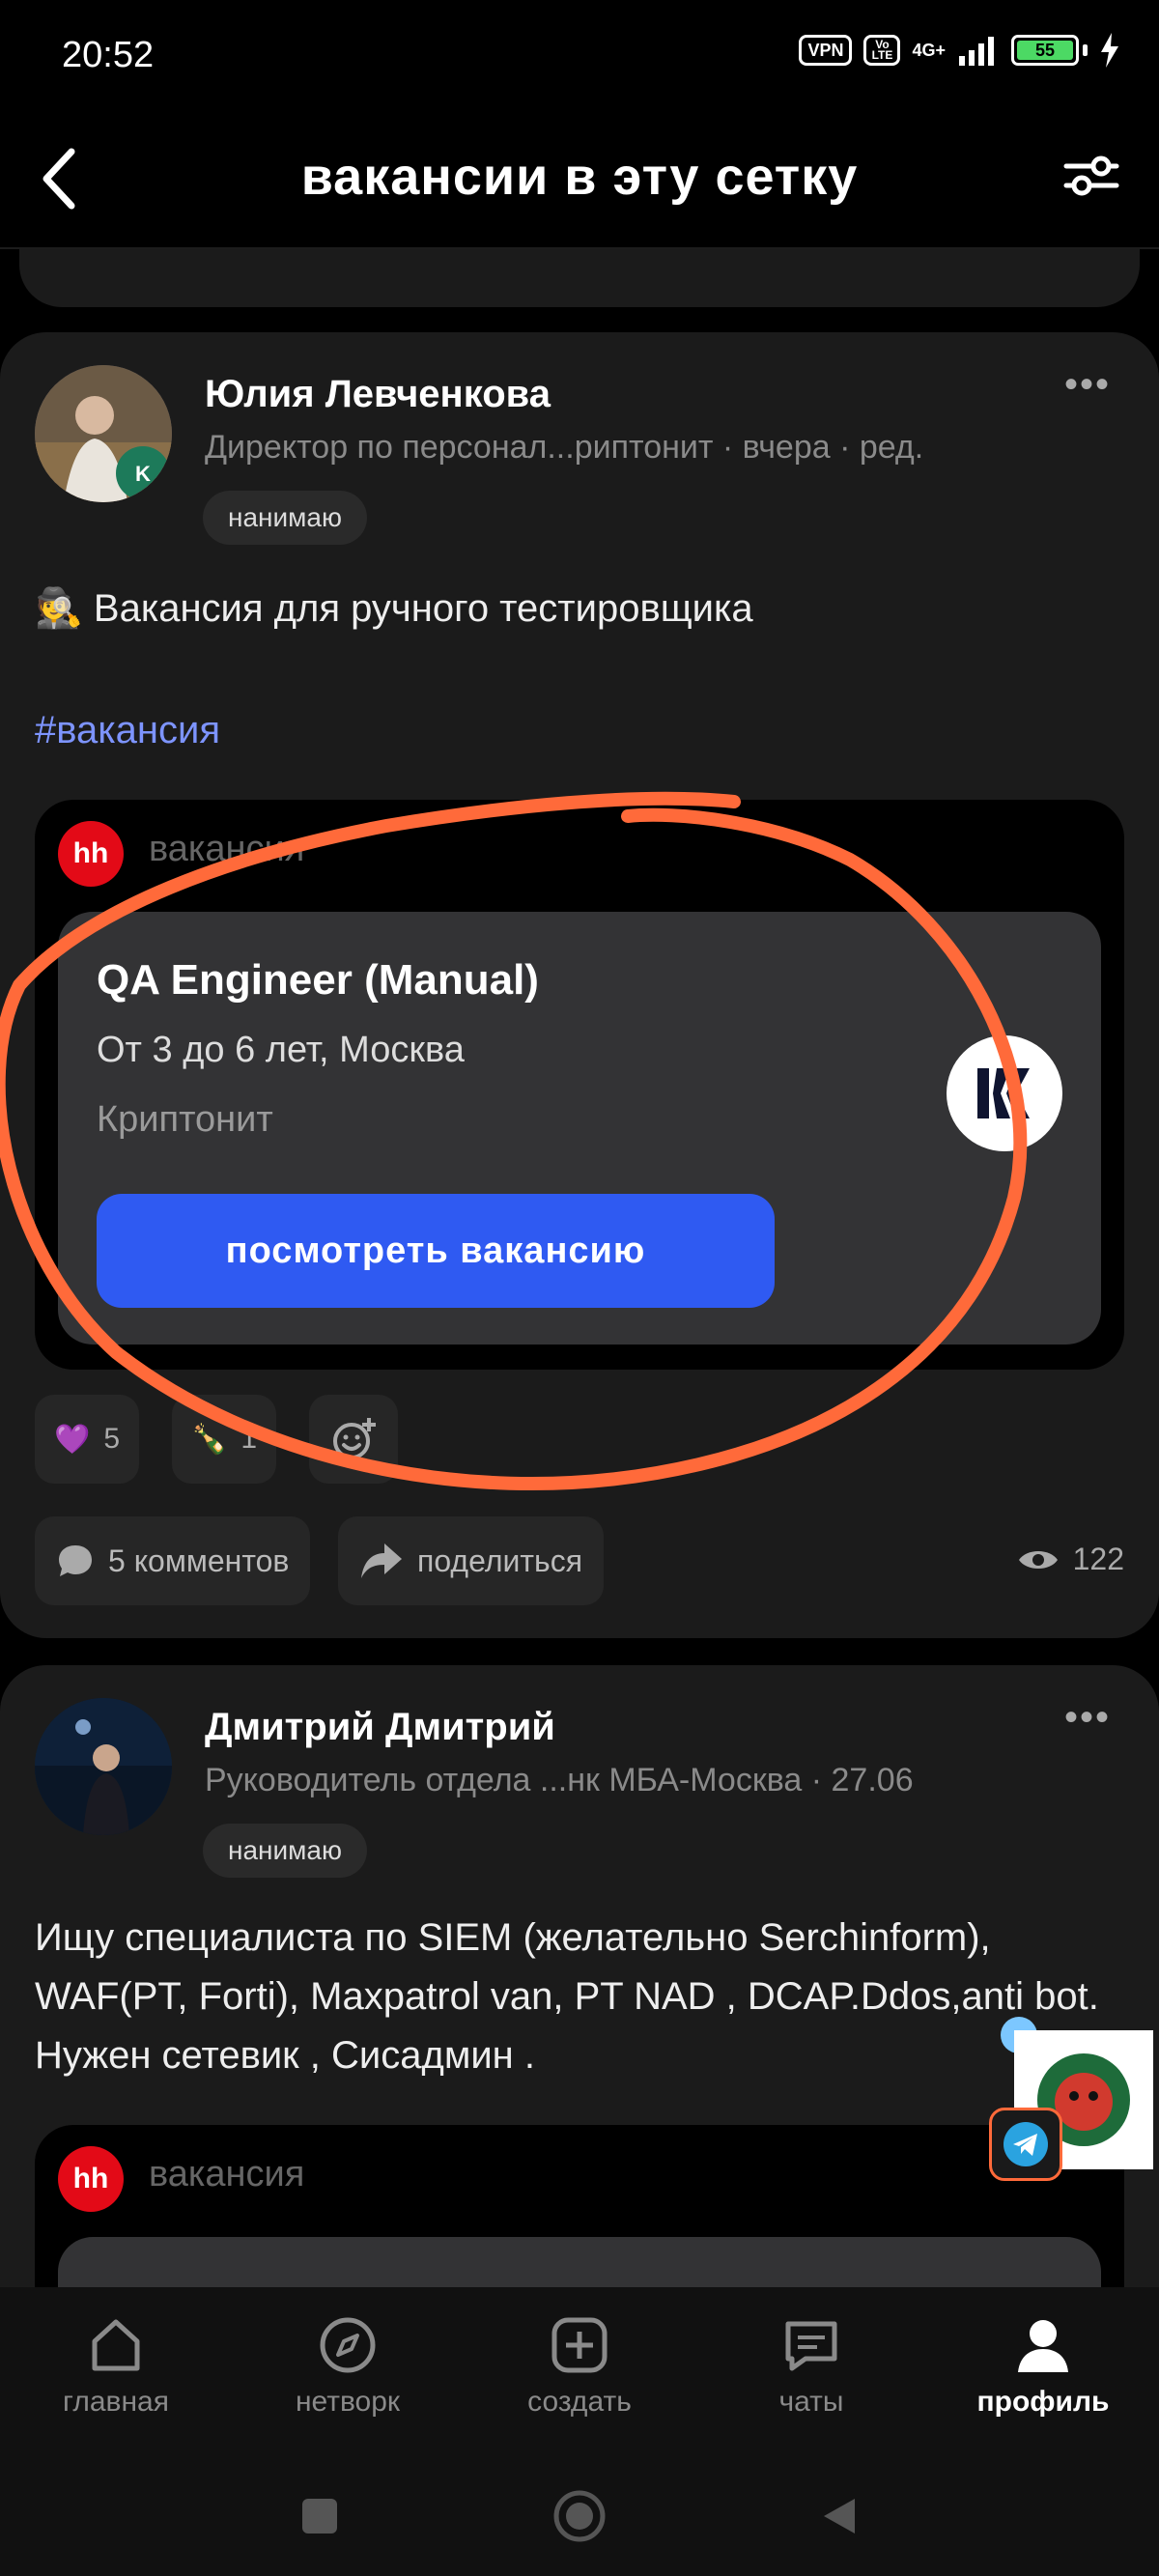 Image resolution: width=1159 pixels, height=2576 pixels. Describe the element at coordinates (381, 1560) in the screenshot. I see `share-icon` at that location.